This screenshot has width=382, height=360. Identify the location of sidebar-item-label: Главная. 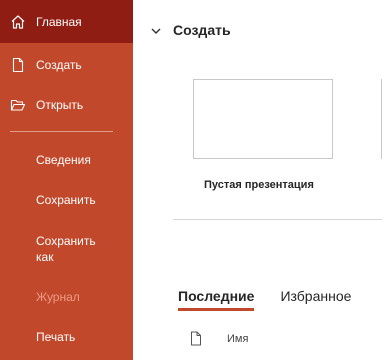
(59, 21).